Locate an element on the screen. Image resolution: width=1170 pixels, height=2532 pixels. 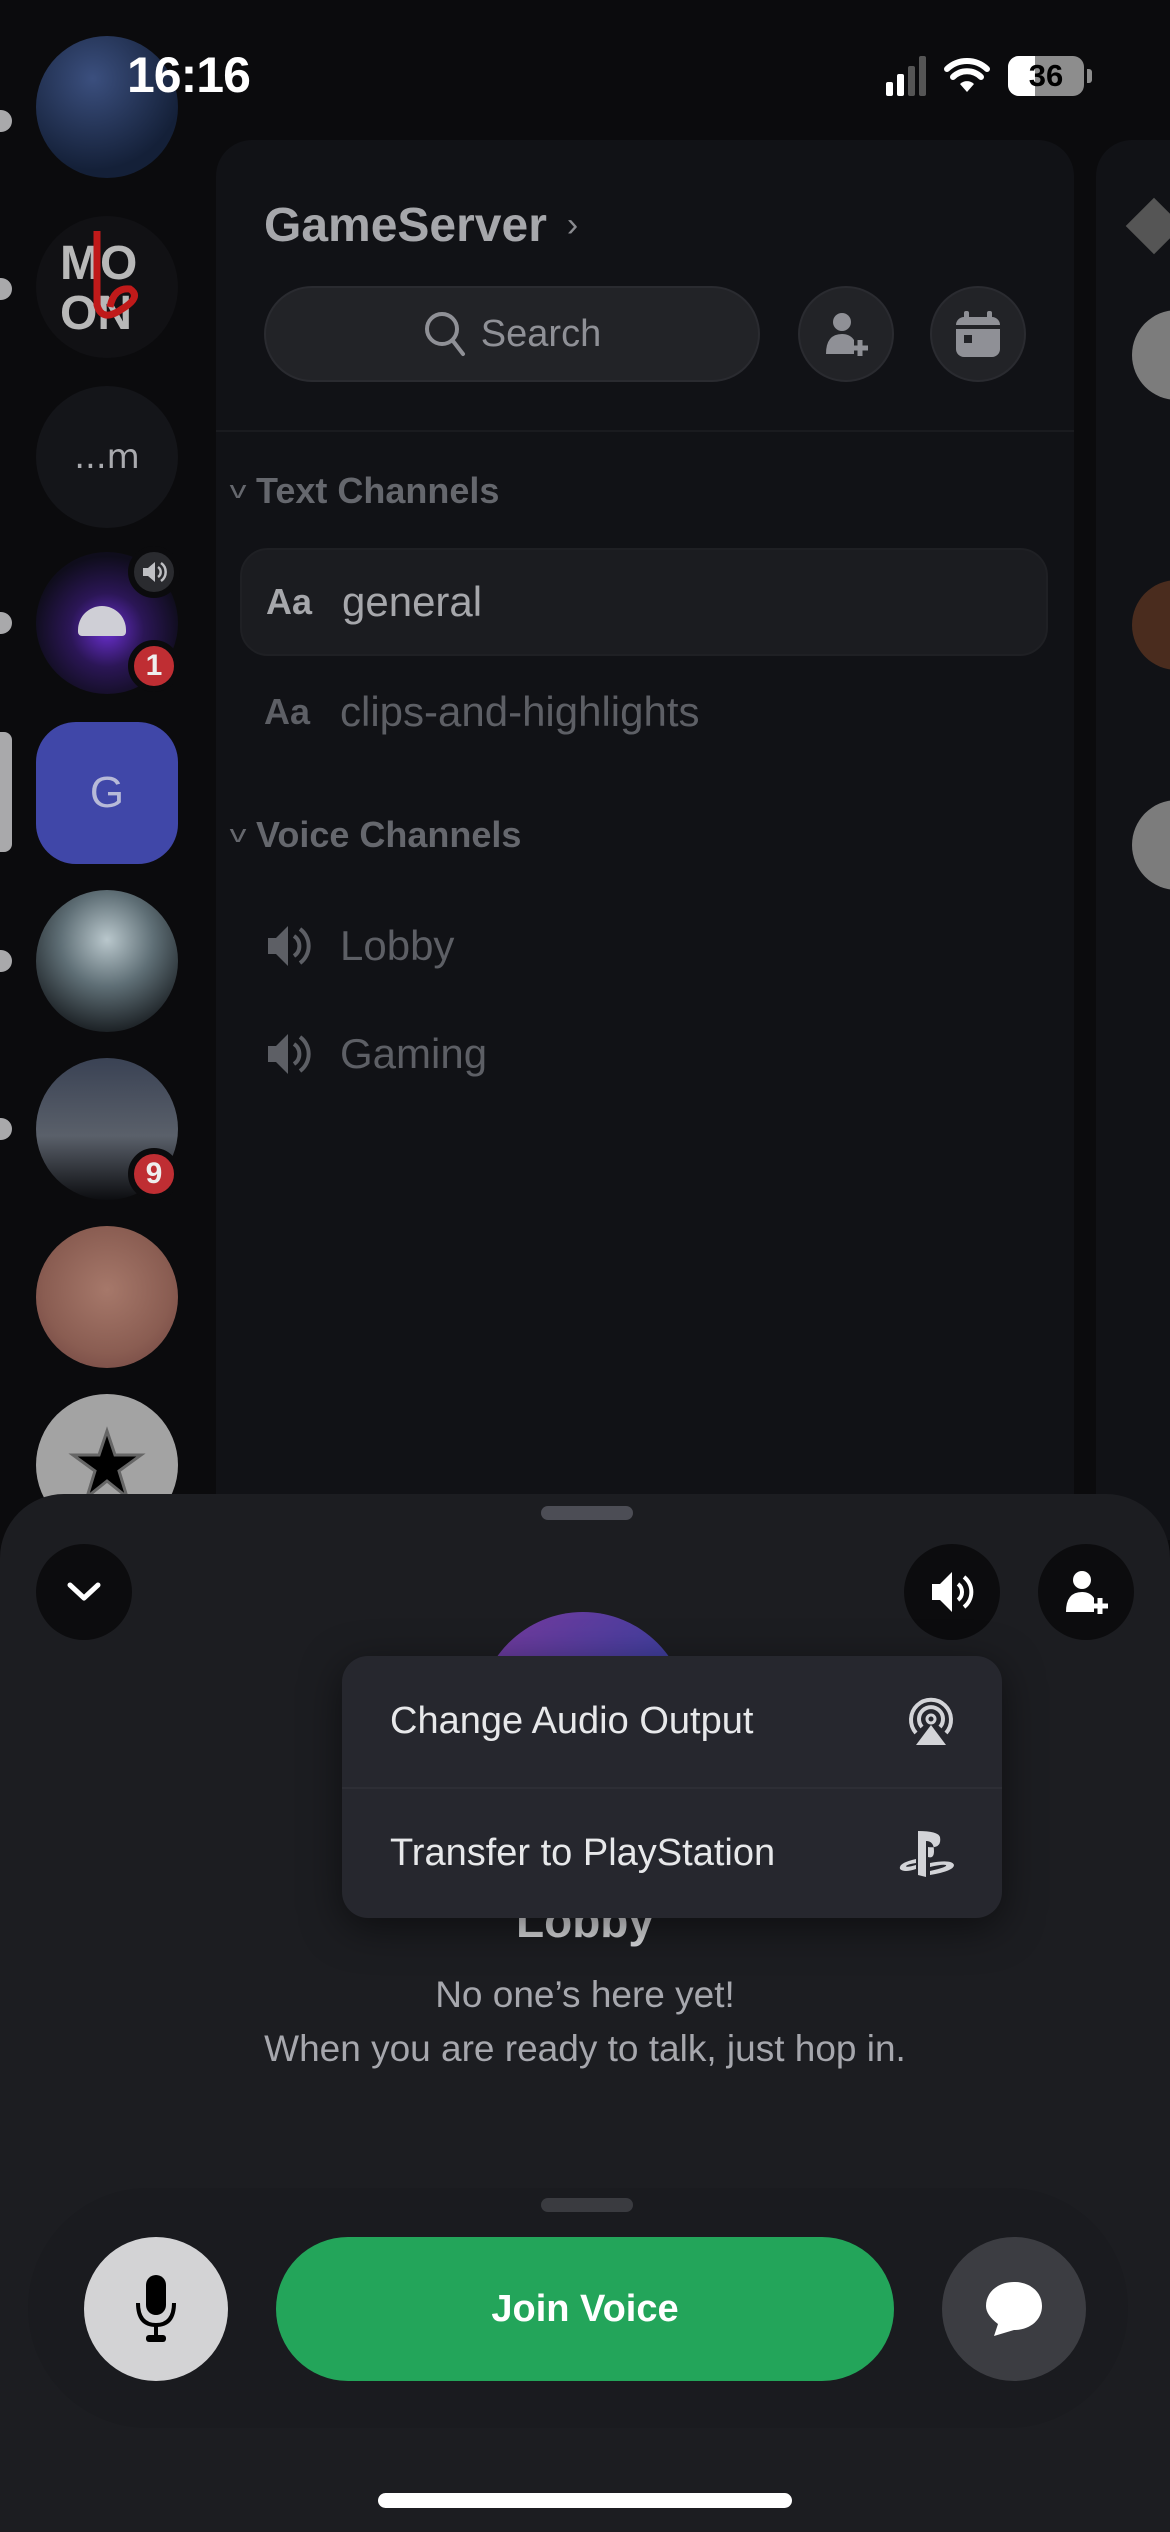
server-header: GameServer › is located at coordinates (421, 225).